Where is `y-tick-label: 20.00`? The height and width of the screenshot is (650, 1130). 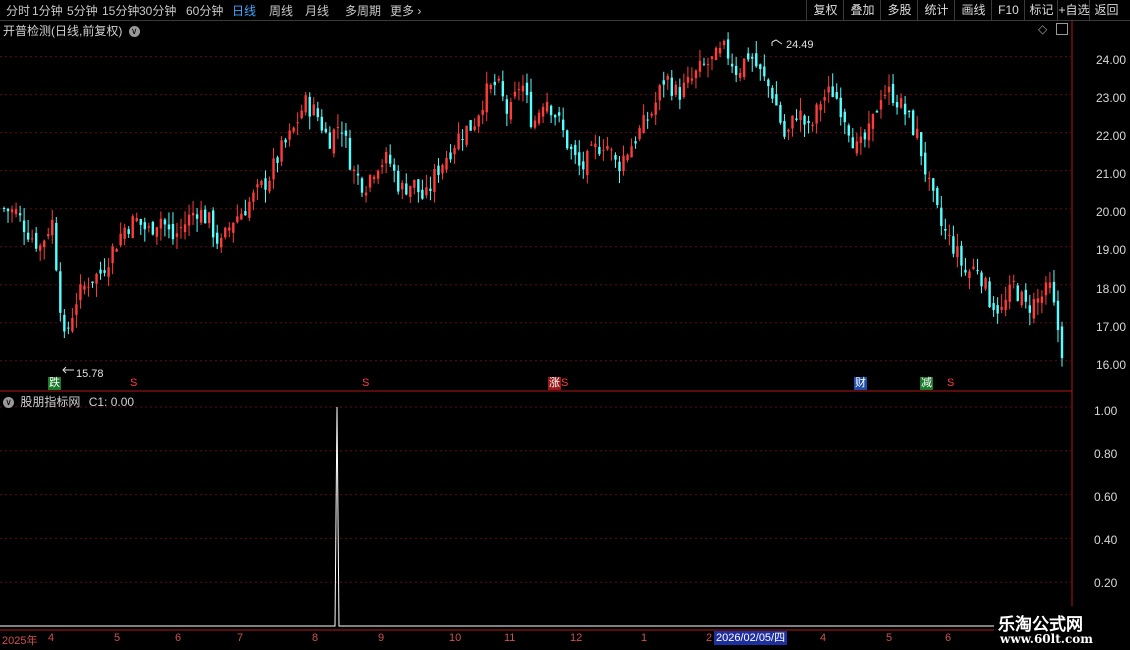
y-tick-label: 20.00 is located at coordinates (1111, 212).